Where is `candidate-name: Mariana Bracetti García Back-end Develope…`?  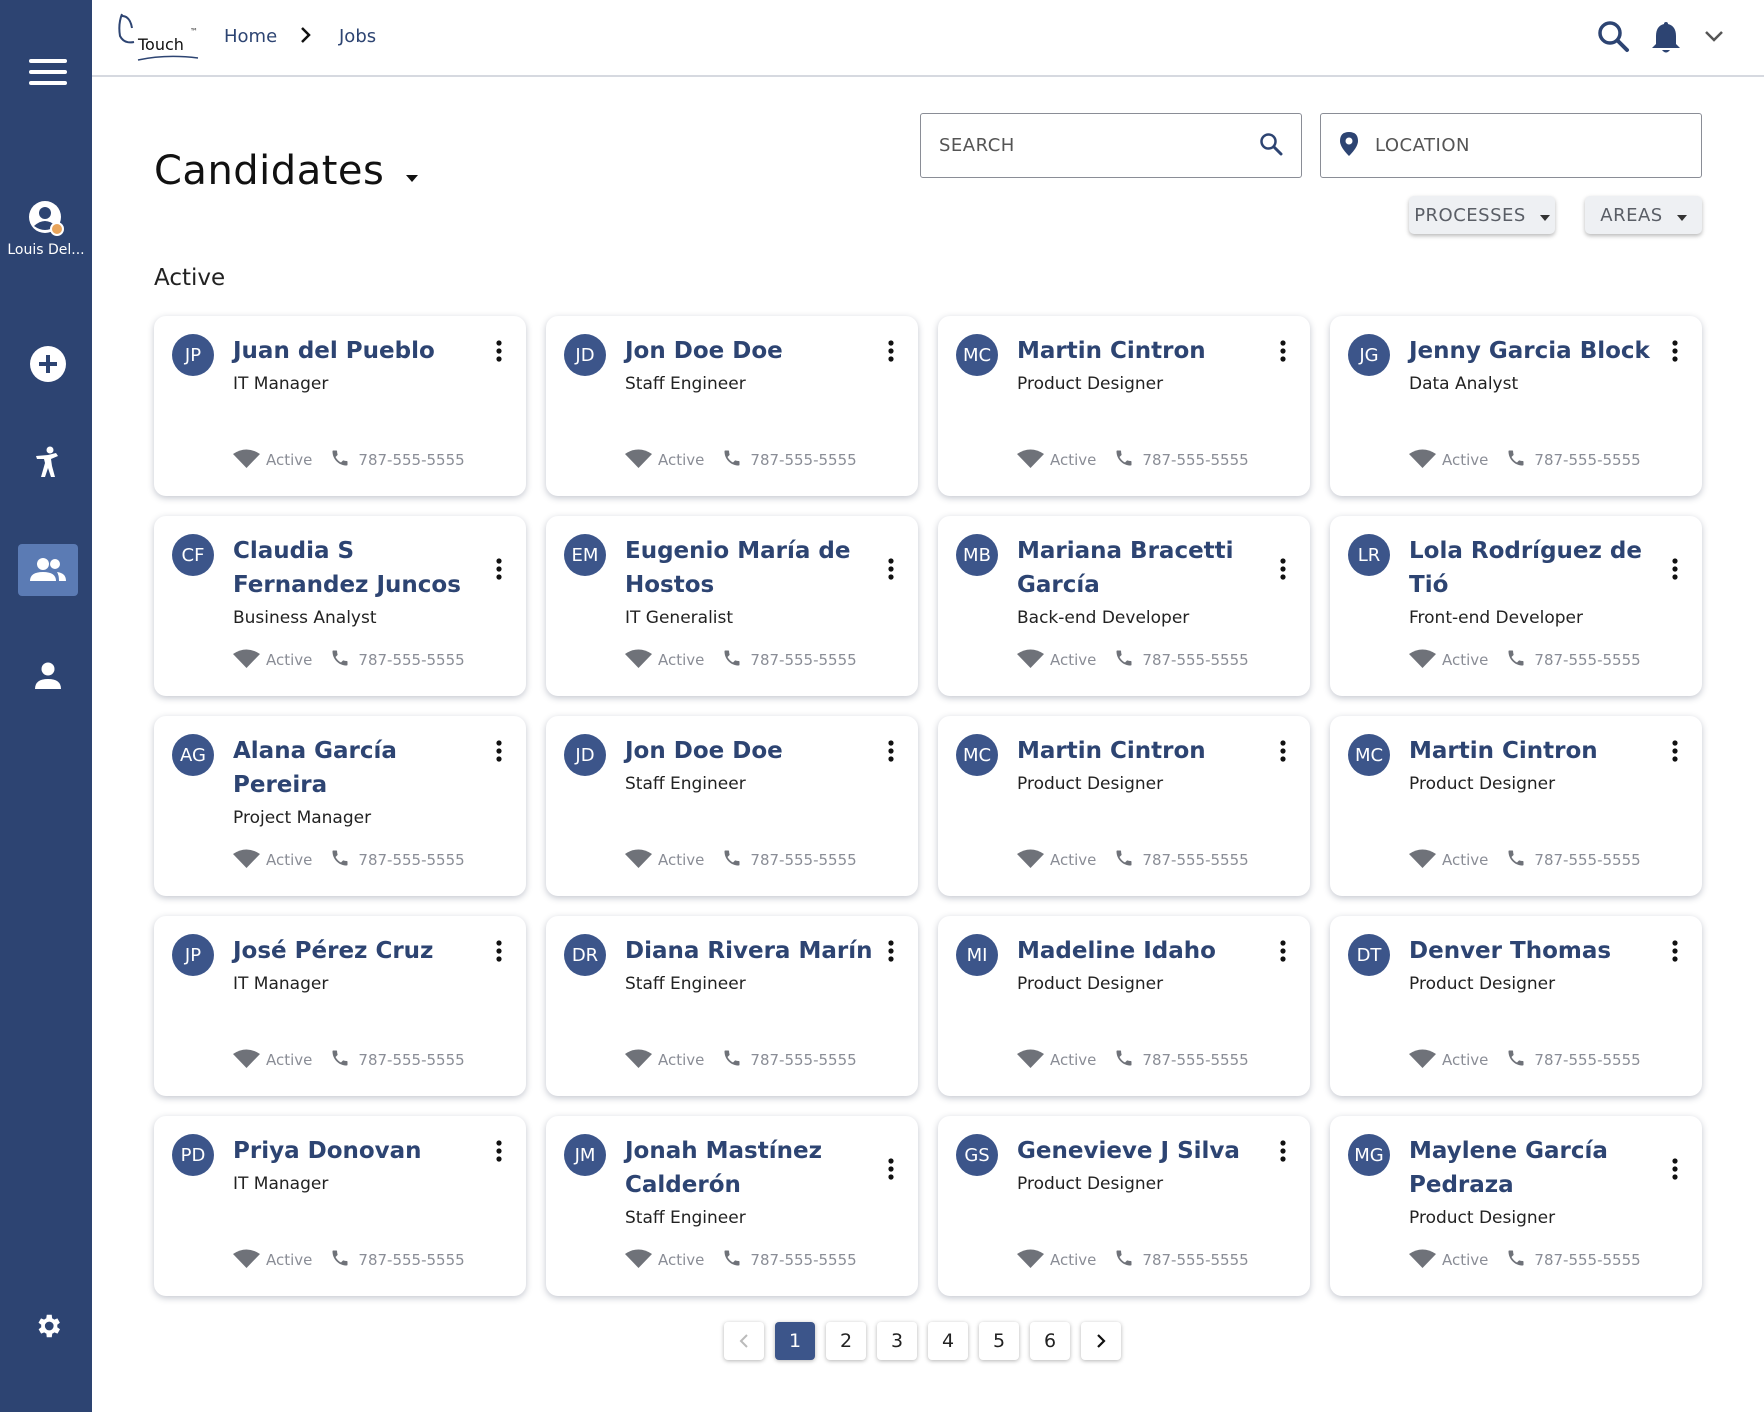
candidate-name: Mariana Bracetti García Back-end Develope… is located at coordinates (1142, 582).